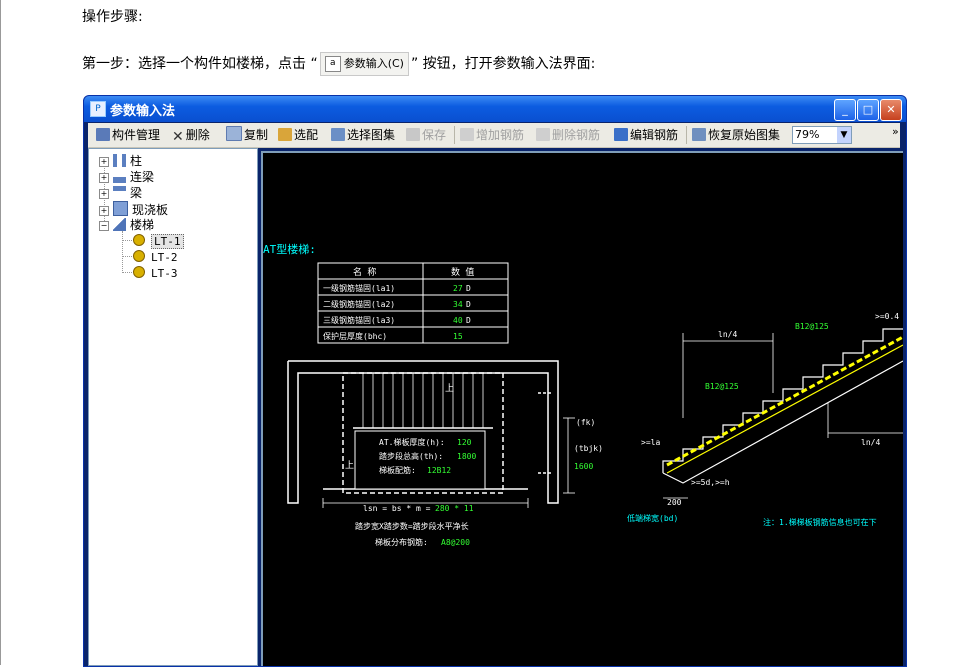 The width and height of the screenshot is (970, 667). I want to click on tree-node-column: + 柱, so click(120, 161).